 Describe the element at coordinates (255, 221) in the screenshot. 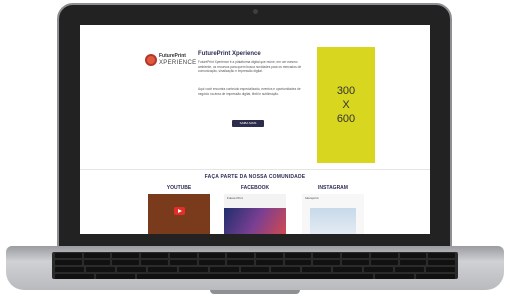

I see `facebook-cover-image` at that location.